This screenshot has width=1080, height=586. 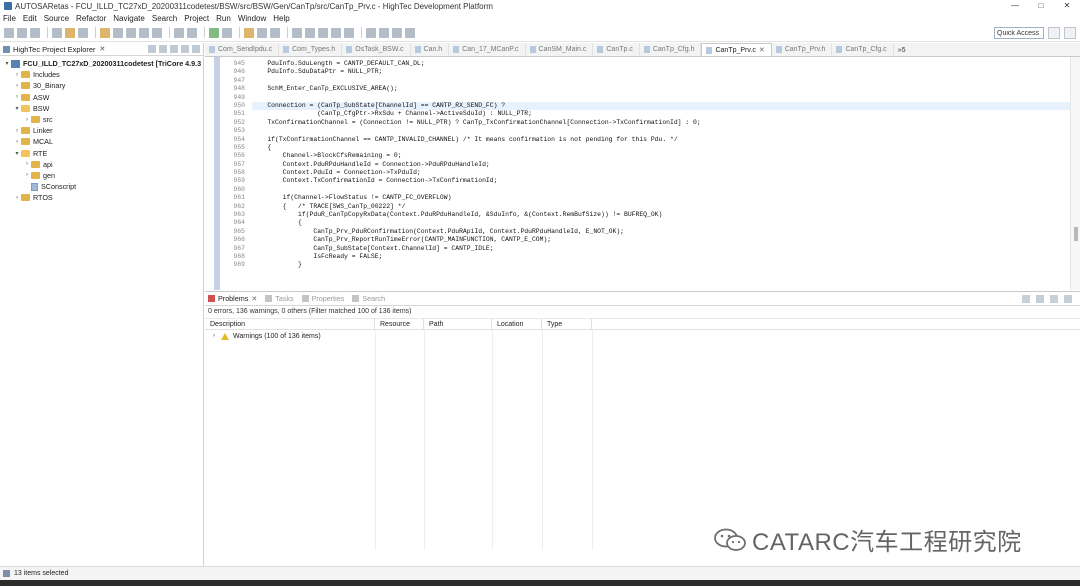 What do you see at coordinates (101, 164) in the screenshot?
I see `tree-item: › api` at bounding box center [101, 164].